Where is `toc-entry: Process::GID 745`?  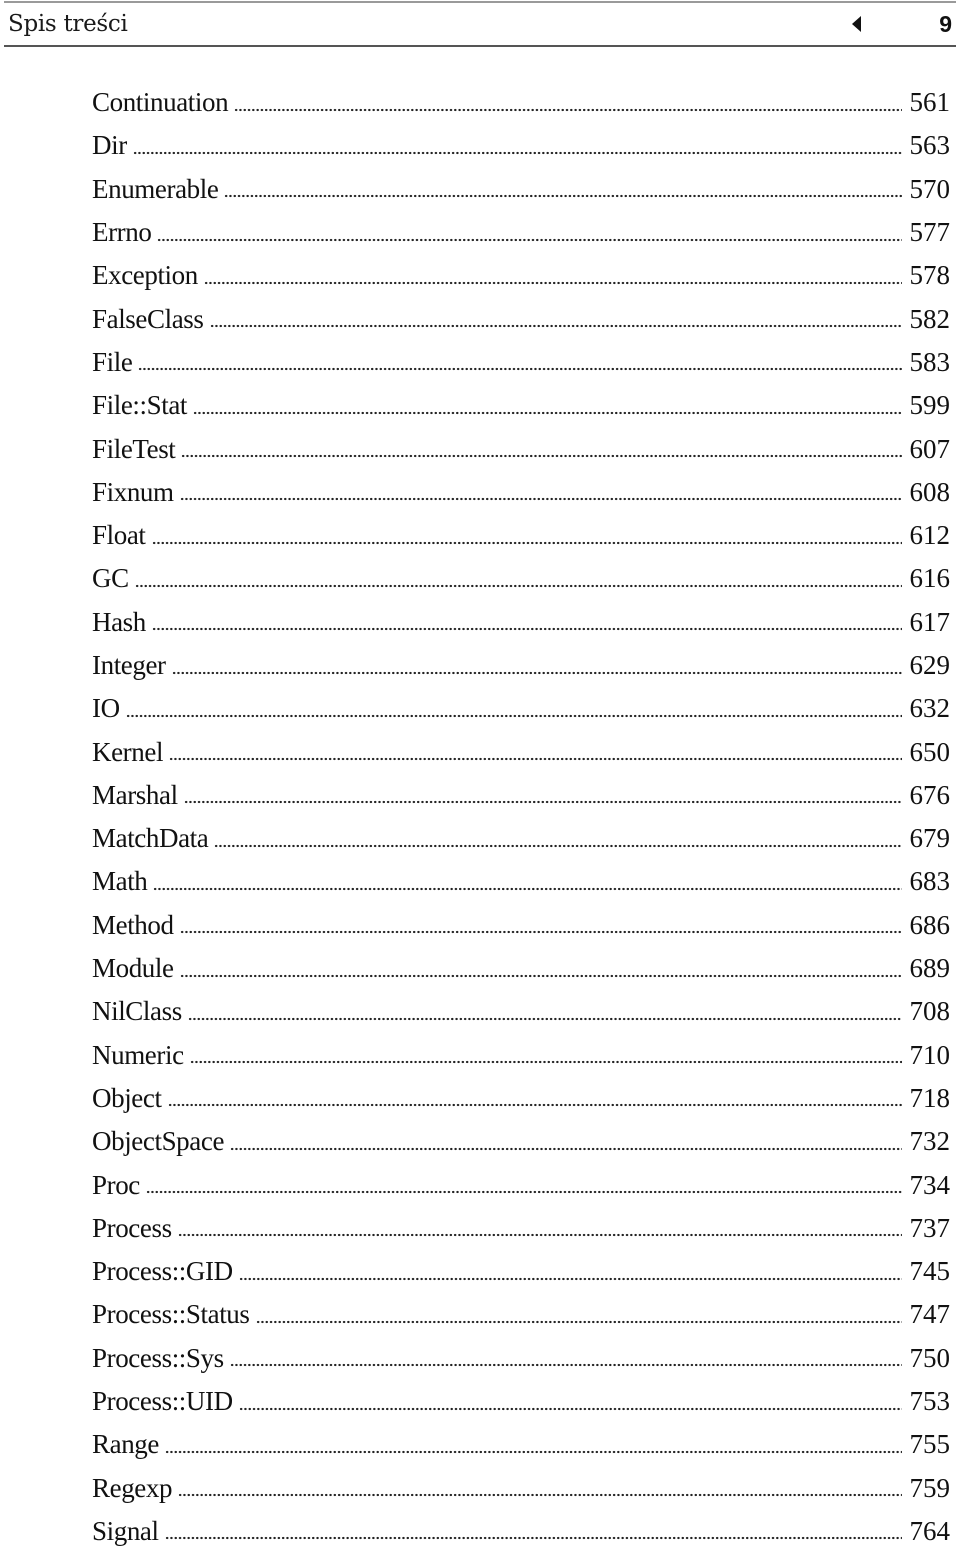
toc-entry: Process::GID 745 is located at coordinates (521, 1271).